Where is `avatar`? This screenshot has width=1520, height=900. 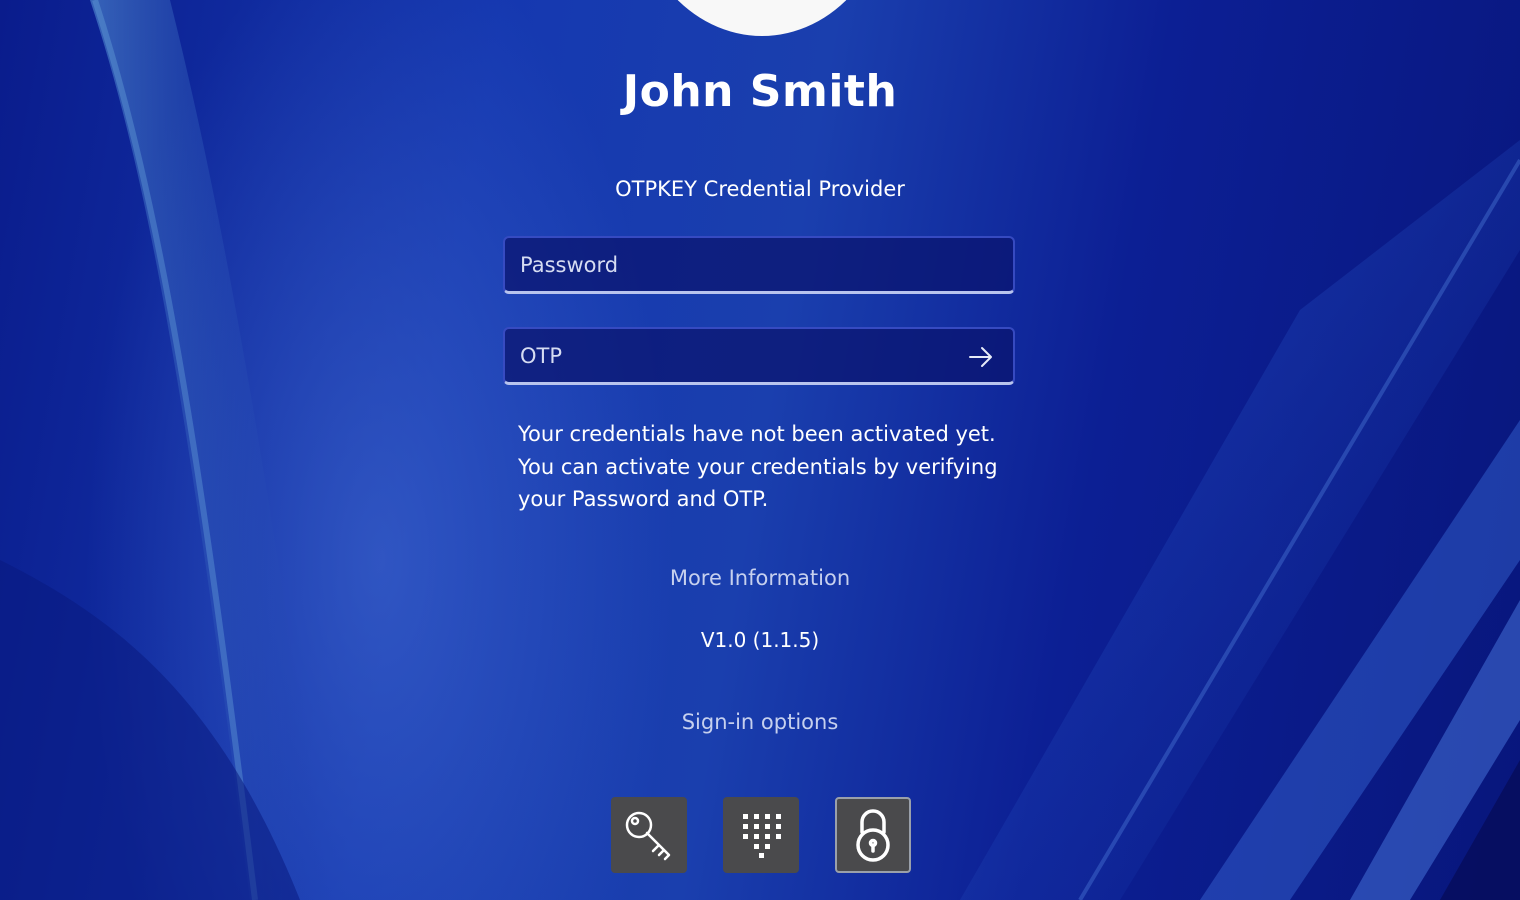
avatar is located at coordinates (762, 18).